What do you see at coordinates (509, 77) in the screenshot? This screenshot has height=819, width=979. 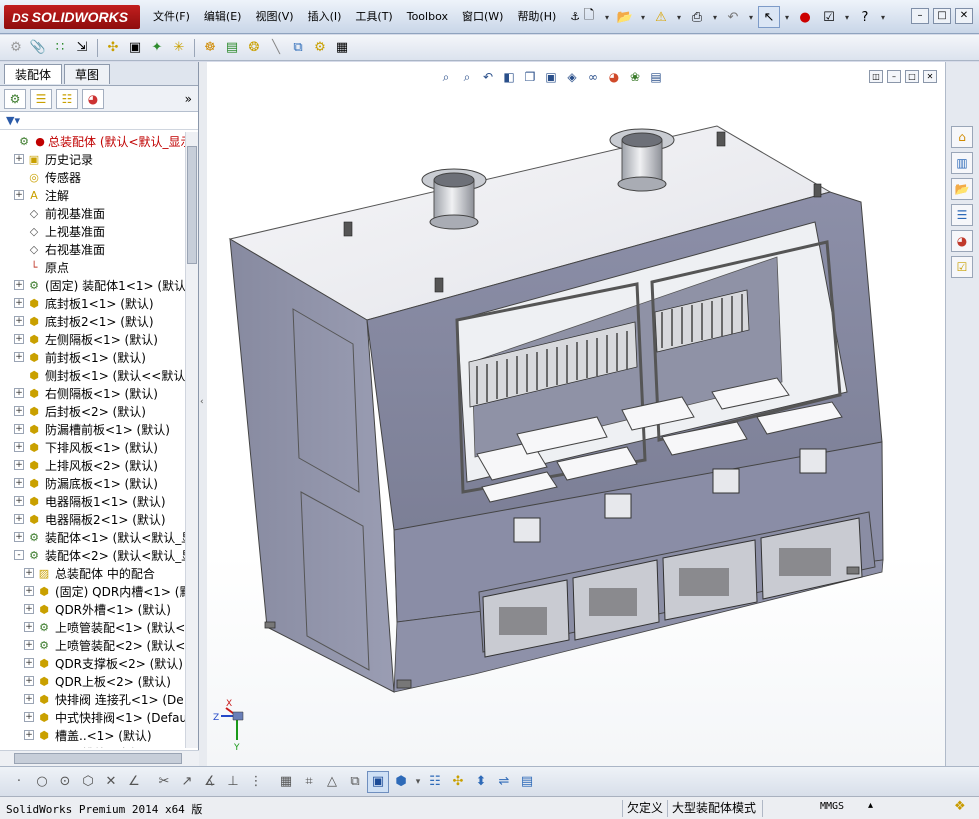 I see `section-view-icon: ◧` at bounding box center [509, 77].